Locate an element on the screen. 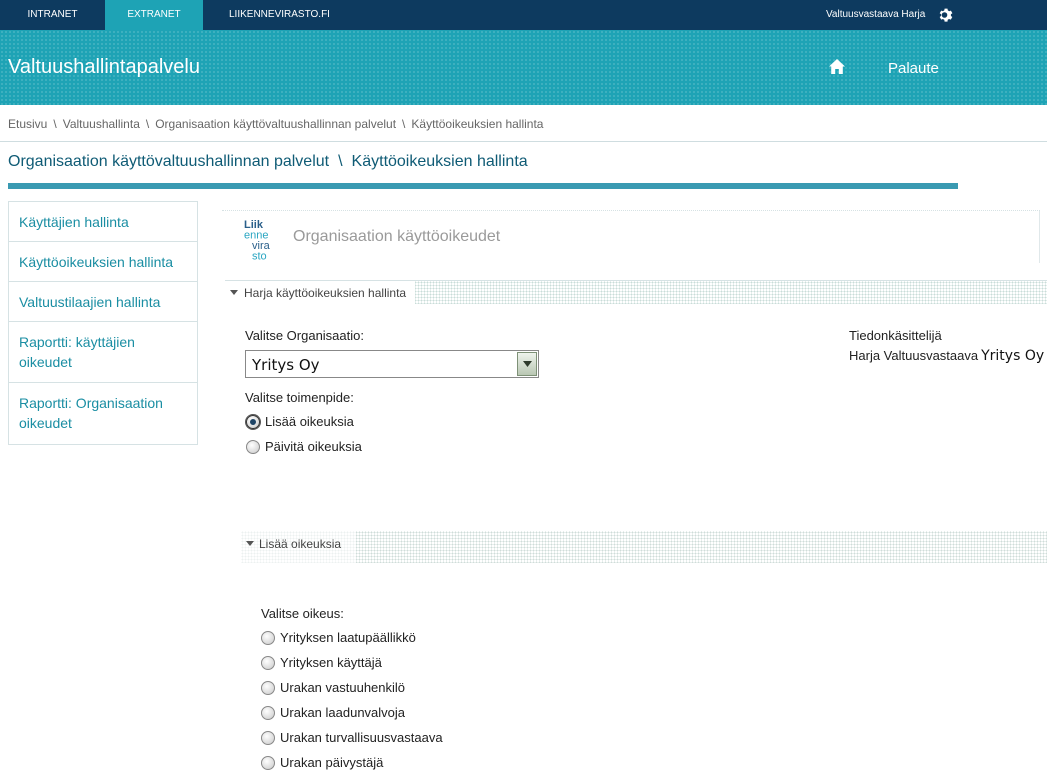 Image resolution: width=1047 pixels, height=778 pixels. sidebar-item-raportti-kayttajien: Raportti: käyttäjien oikeudet is located at coordinates (103, 352).